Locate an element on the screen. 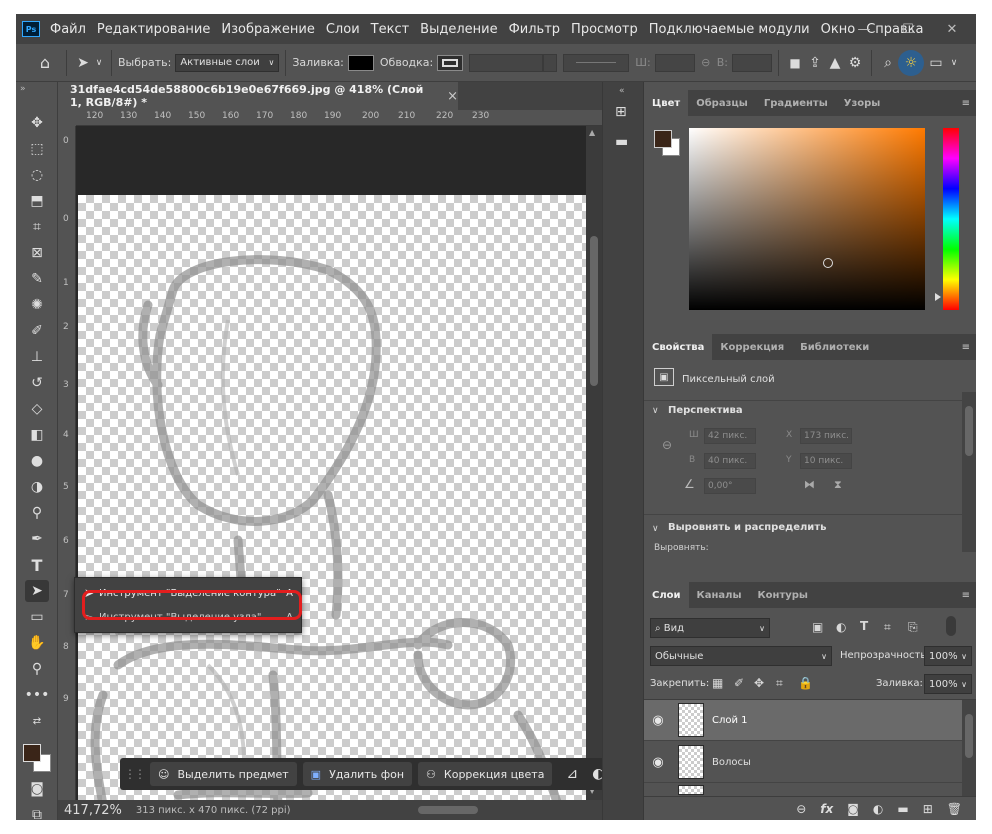 The width and height of the screenshot is (992, 834). select-mode-dropdown: Активные слои ∨ is located at coordinates (227, 62).